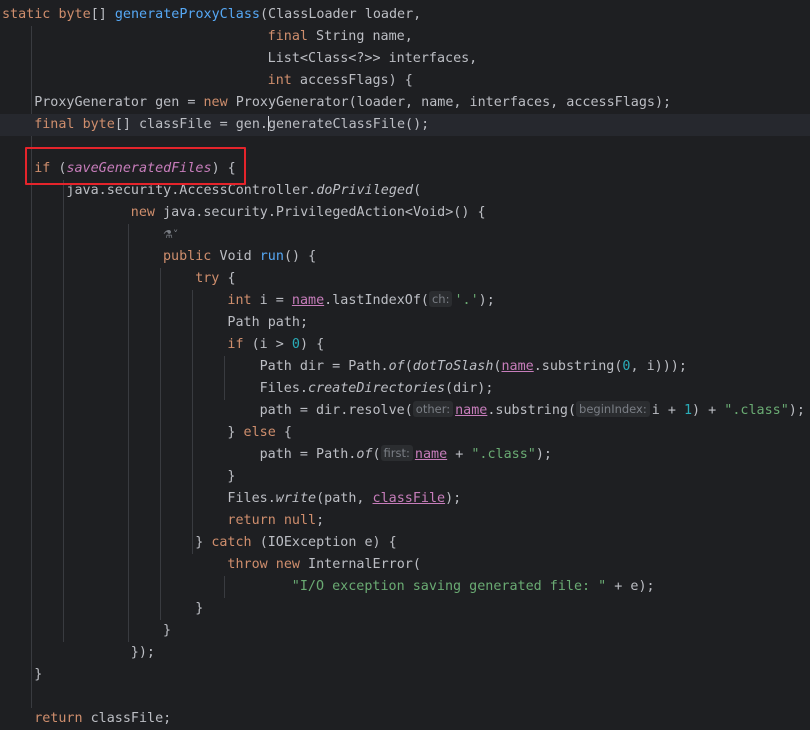 This screenshot has width=810, height=730. What do you see at coordinates (119, 102) in the screenshot?
I see `code-token: ProxyGenerator gen =` at bounding box center [119, 102].